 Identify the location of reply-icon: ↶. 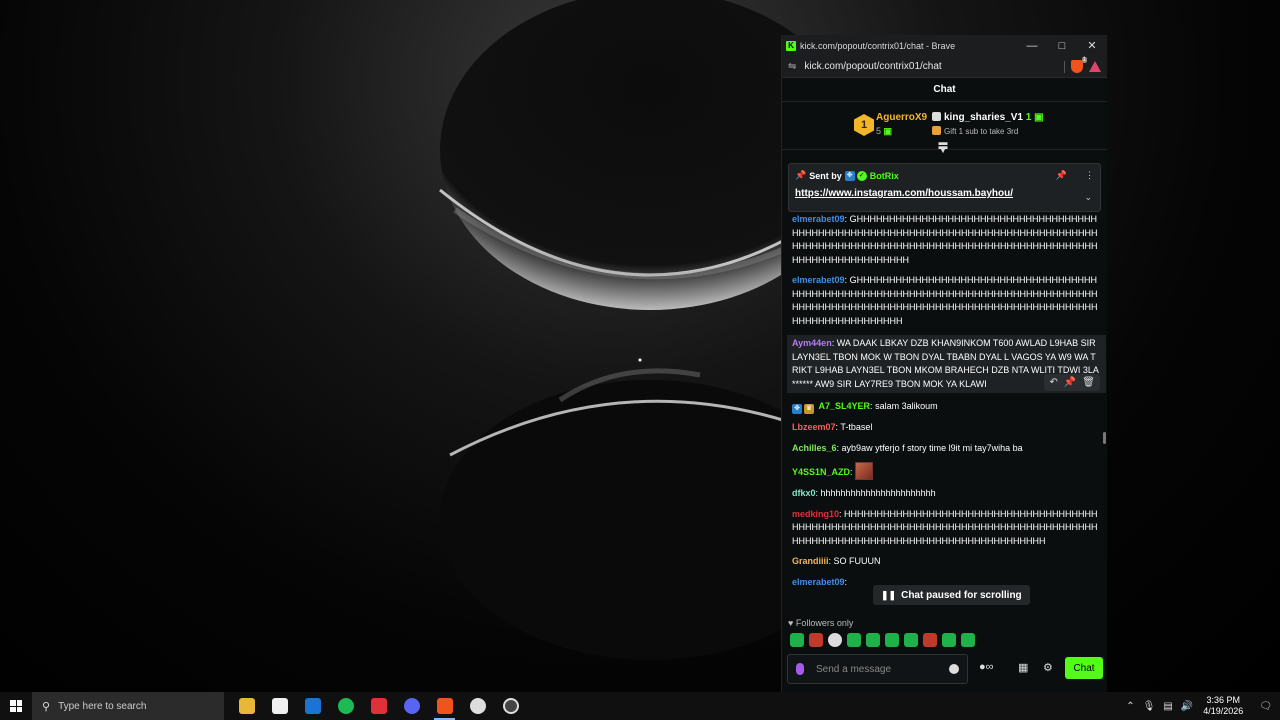
(1053, 383).